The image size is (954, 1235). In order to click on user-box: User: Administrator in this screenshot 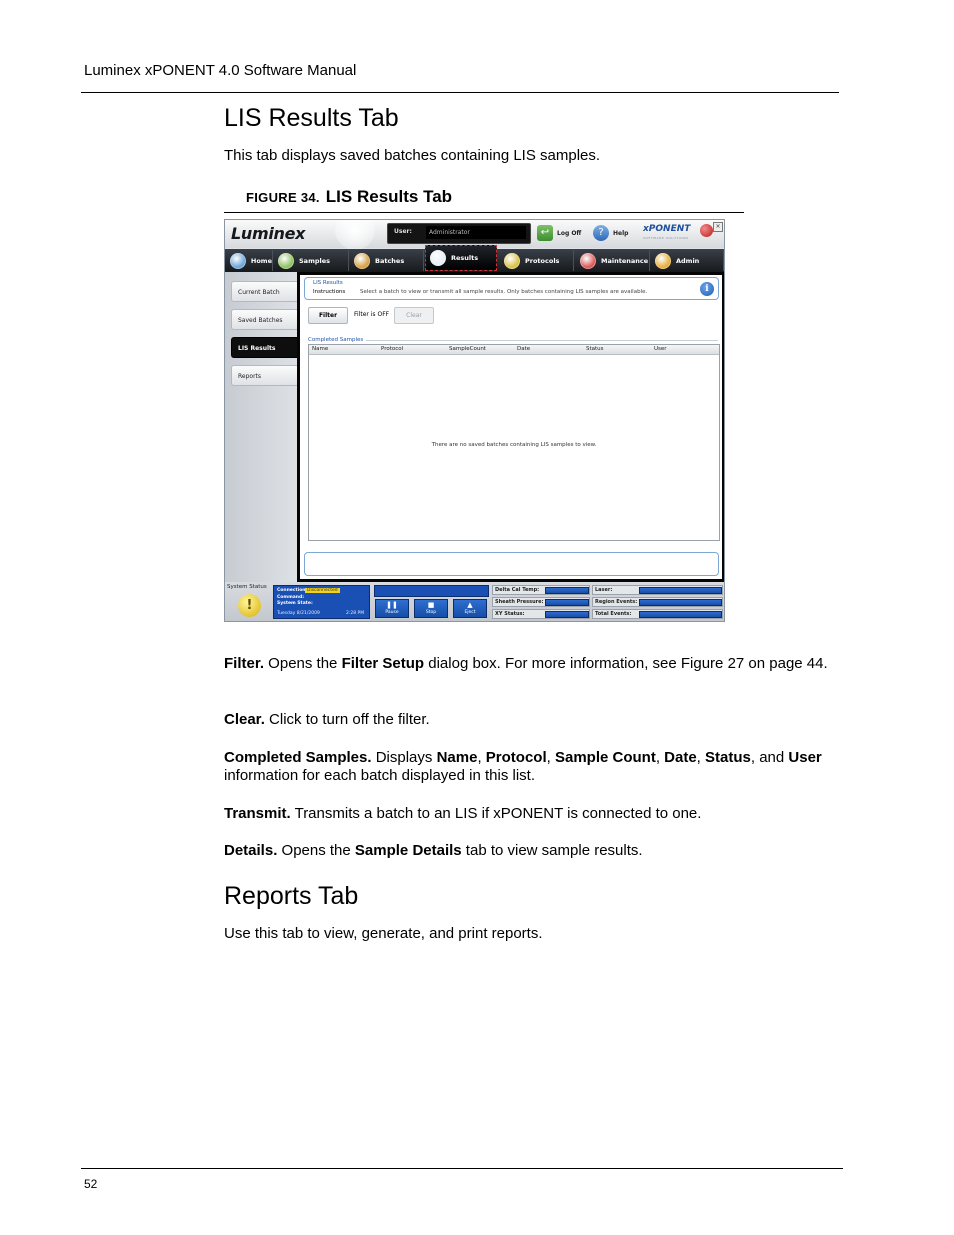, I will do `click(459, 233)`.